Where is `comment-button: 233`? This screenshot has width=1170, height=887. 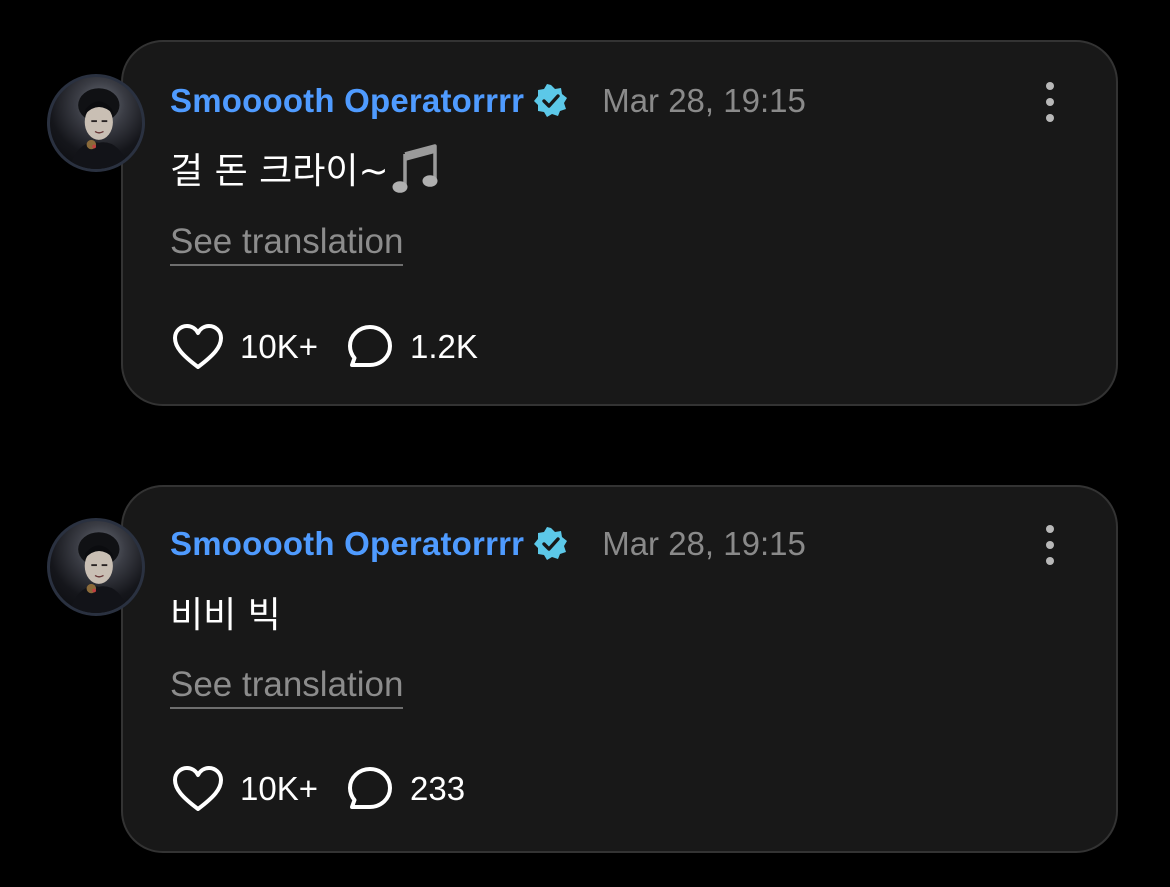 comment-button: 233 is located at coordinates (405, 789).